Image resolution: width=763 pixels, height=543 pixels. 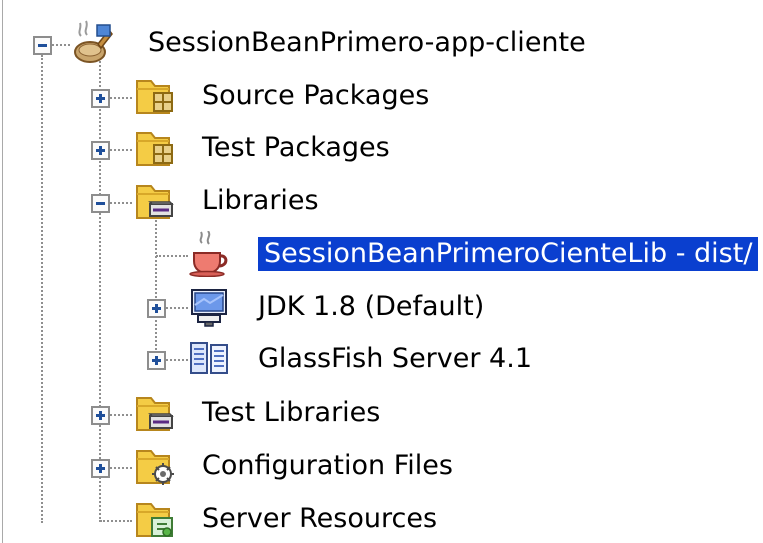 I want to click on libraries-label: Libraries, so click(x=260, y=200).